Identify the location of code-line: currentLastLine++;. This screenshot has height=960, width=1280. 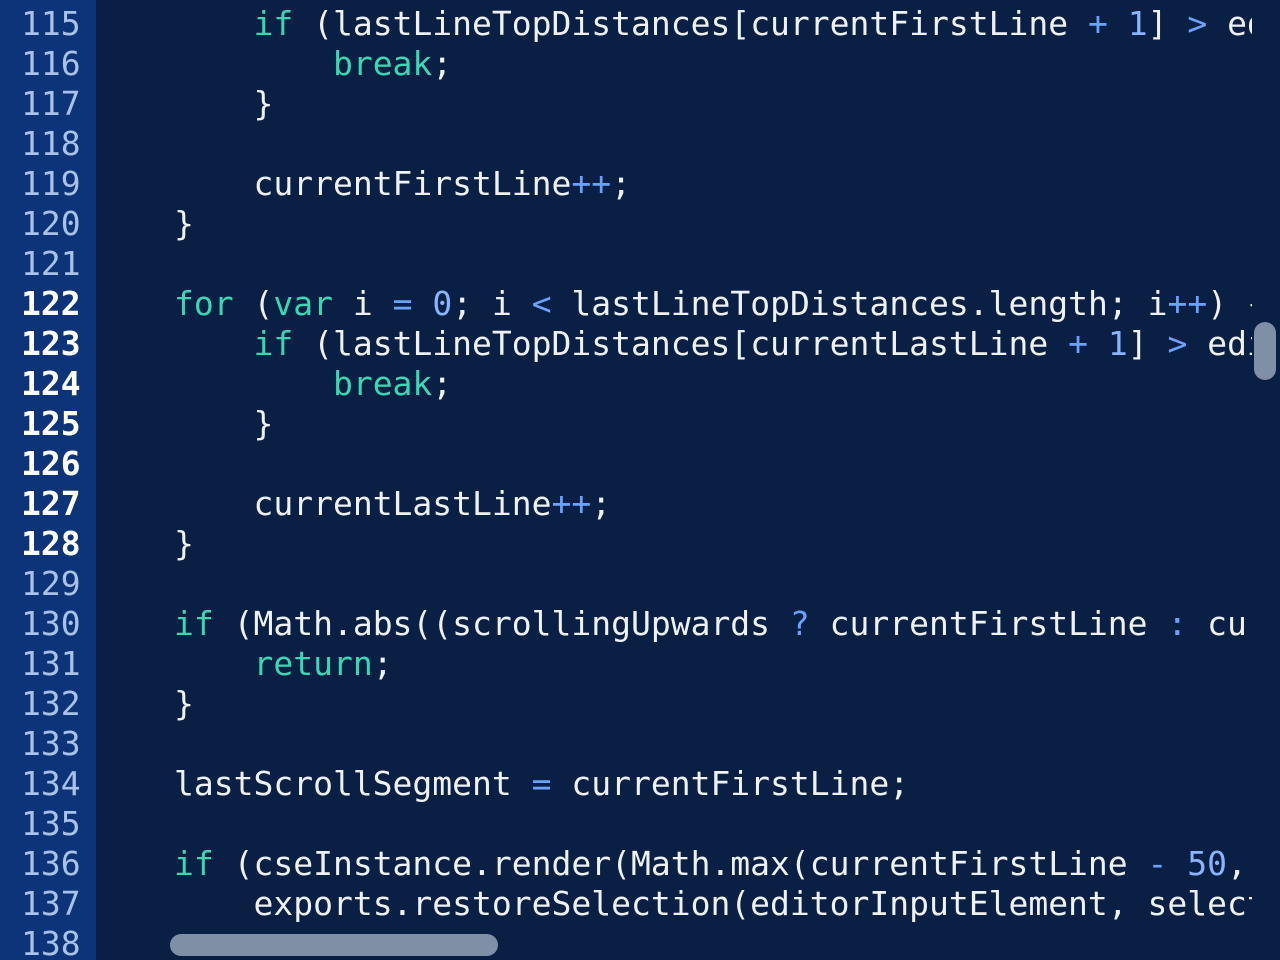
(392, 504).